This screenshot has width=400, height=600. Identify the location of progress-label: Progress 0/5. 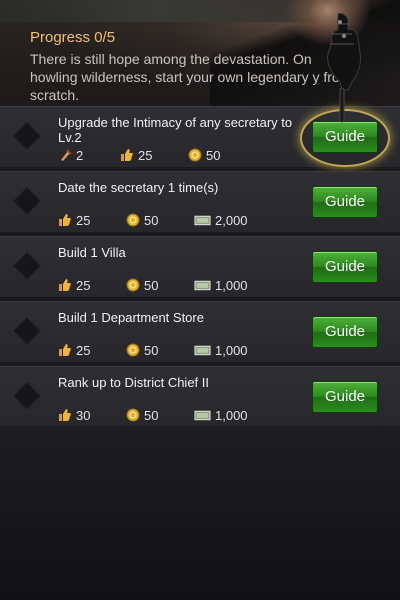
(73, 37).